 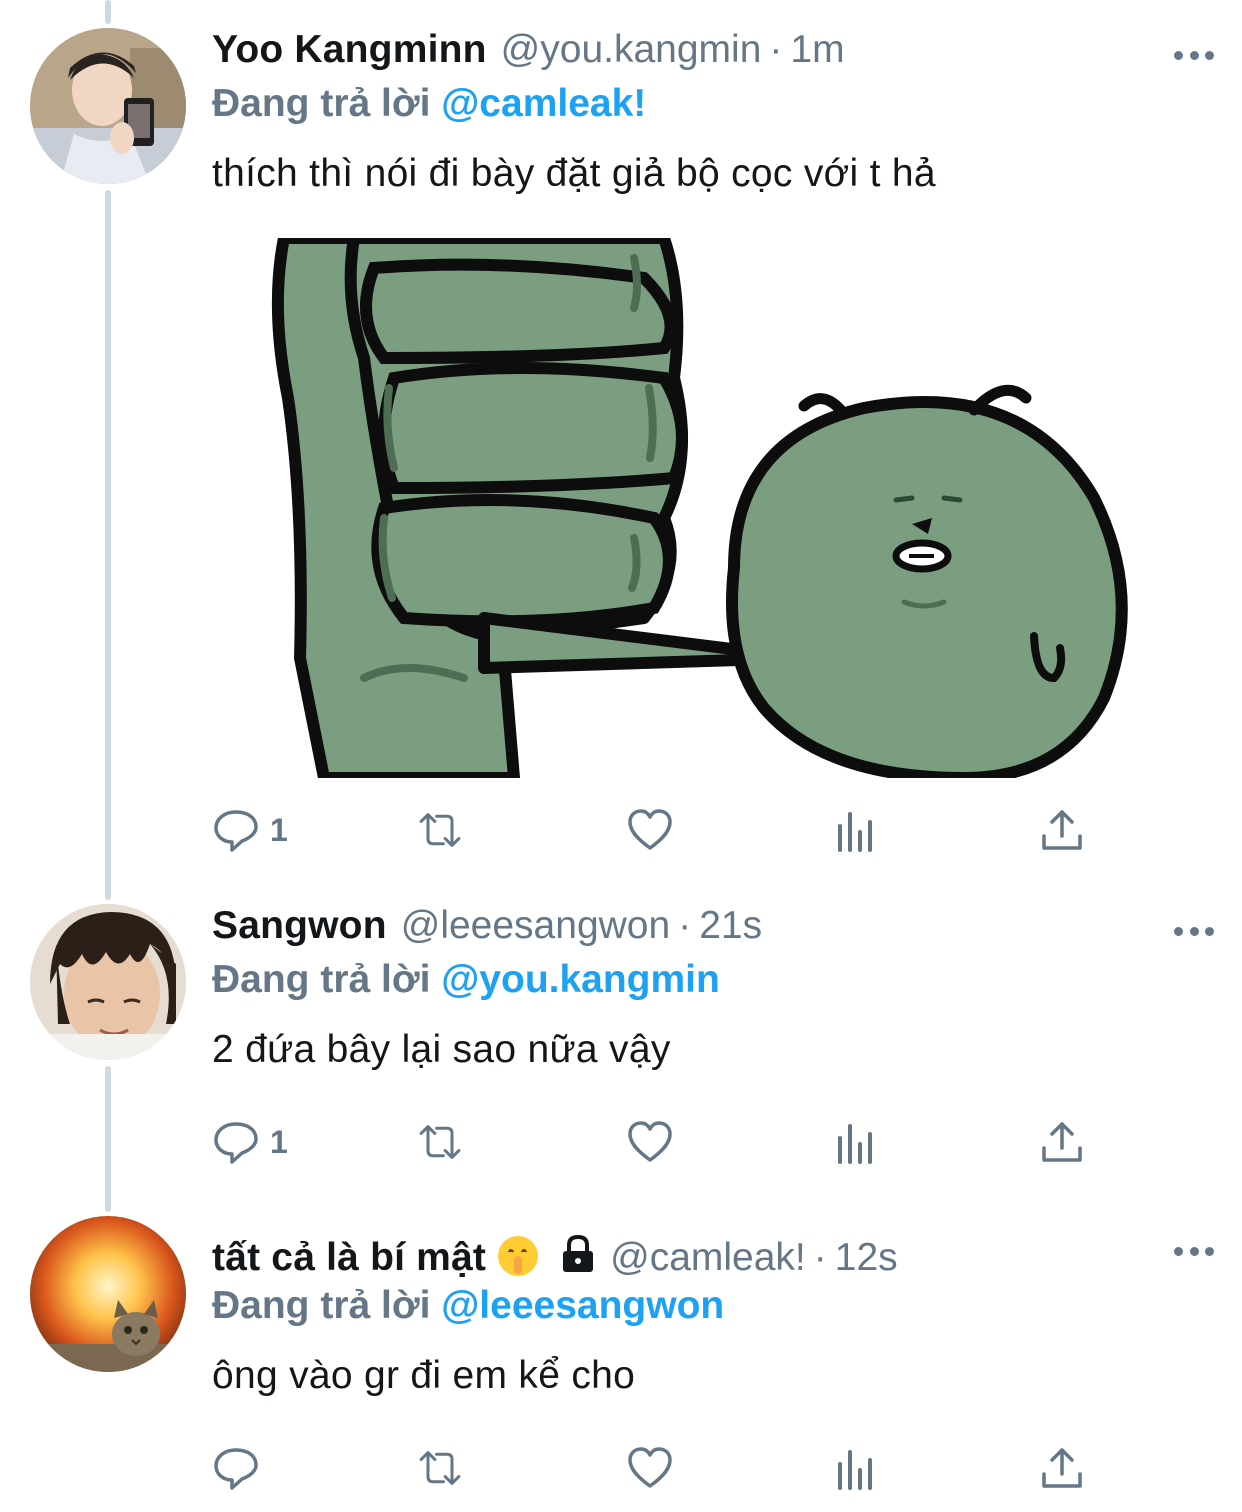 What do you see at coordinates (582, 1305) in the screenshot?
I see `mention-link: @leeesangwon` at bounding box center [582, 1305].